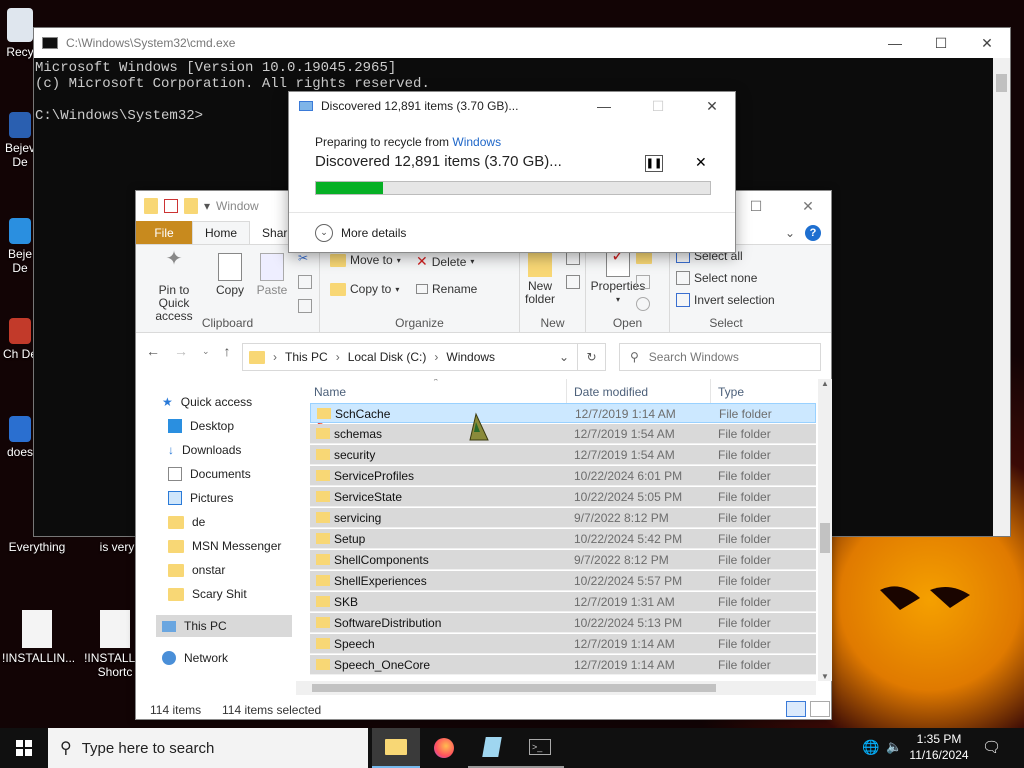 The height and width of the screenshot is (768, 1024). Describe the element at coordinates (512, 232) in the screenshot. I see `more-details-toggle: ⌄ More details` at that location.